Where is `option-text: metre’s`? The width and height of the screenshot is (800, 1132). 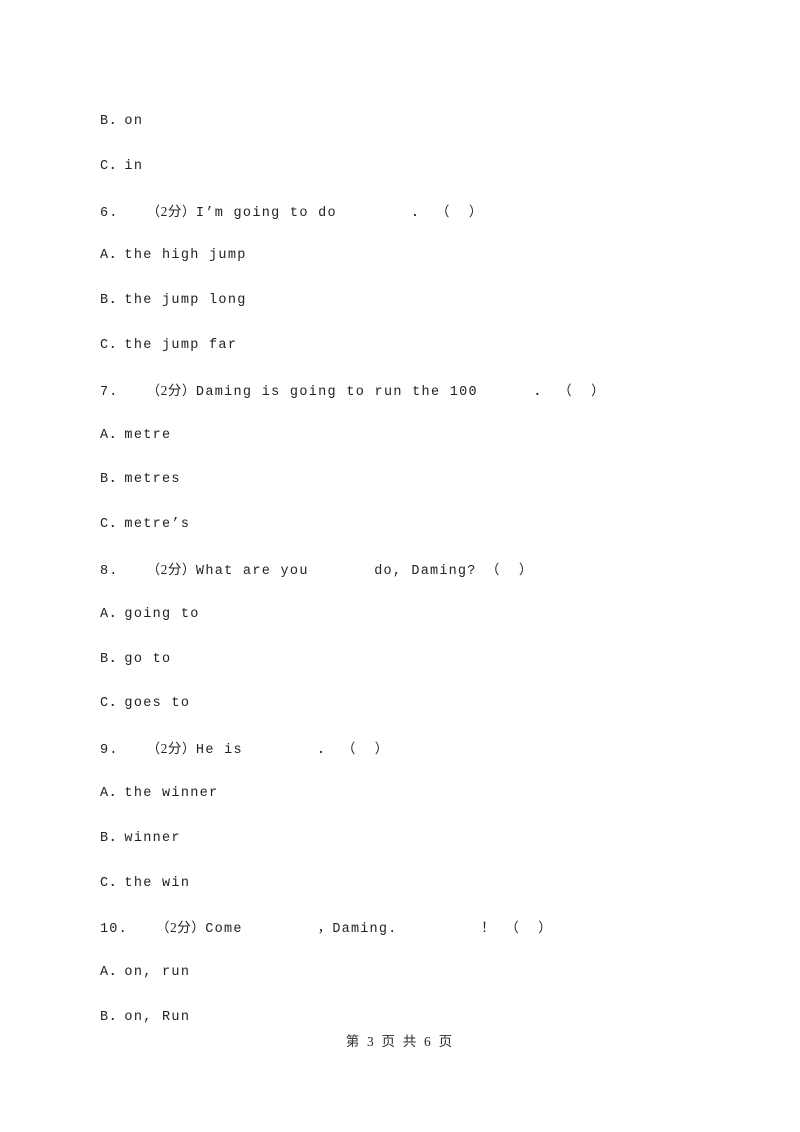 option-text: metre’s is located at coordinates (157, 525).